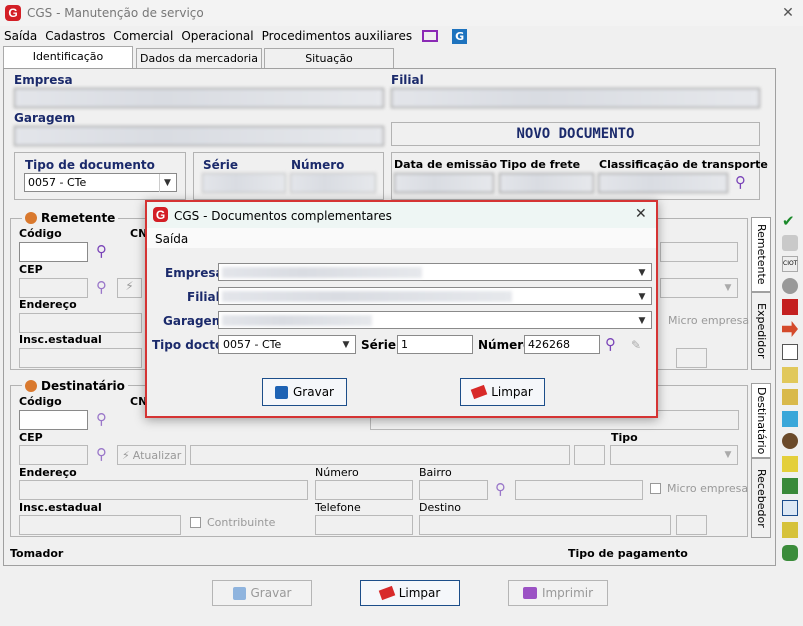 This screenshot has width=803, height=626. What do you see at coordinates (160, 214) in the screenshot?
I see `app-logo-icon: G` at bounding box center [160, 214].